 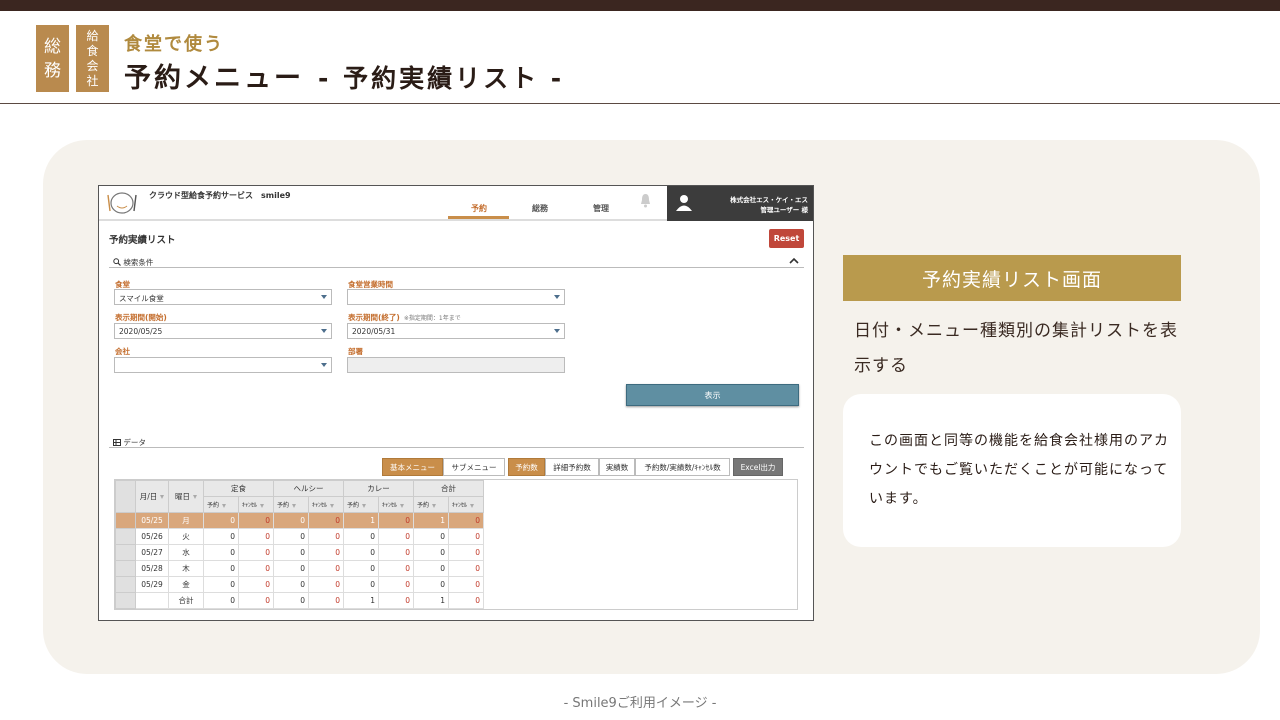 What do you see at coordinates (601, 208) in the screenshot?
I see `nav-kanri: 管理` at bounding box center [601, 208].